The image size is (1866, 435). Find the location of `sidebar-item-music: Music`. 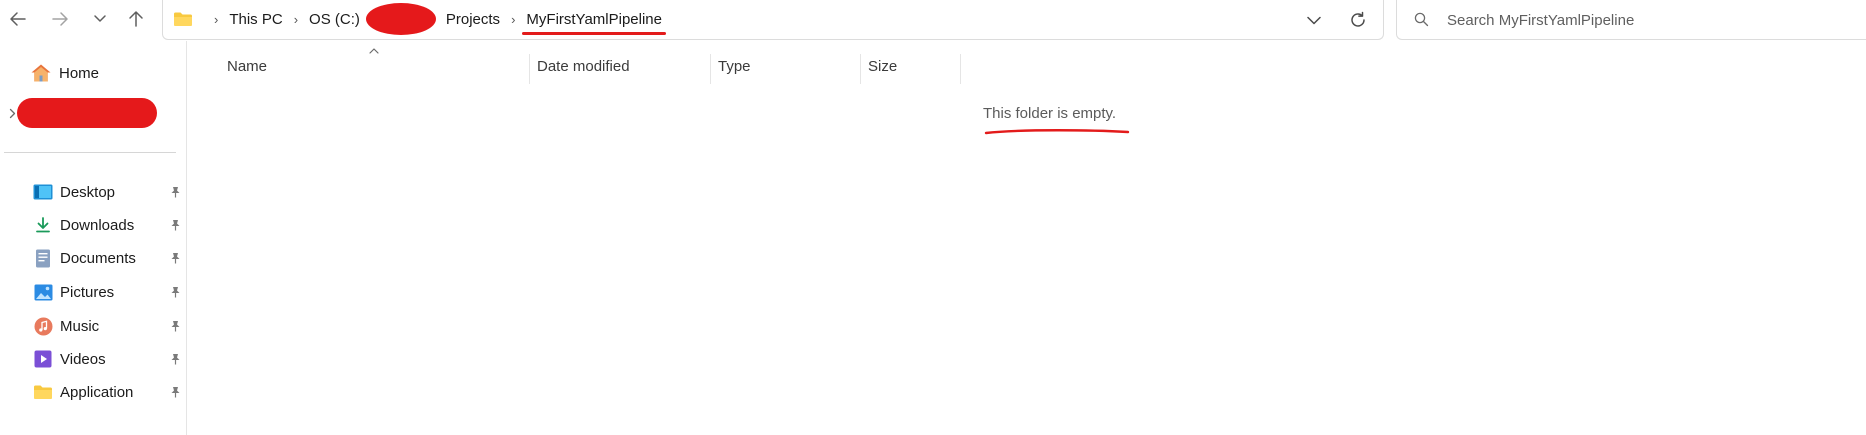

sidebar-item-music: Music is located at coordinates (107, 326).